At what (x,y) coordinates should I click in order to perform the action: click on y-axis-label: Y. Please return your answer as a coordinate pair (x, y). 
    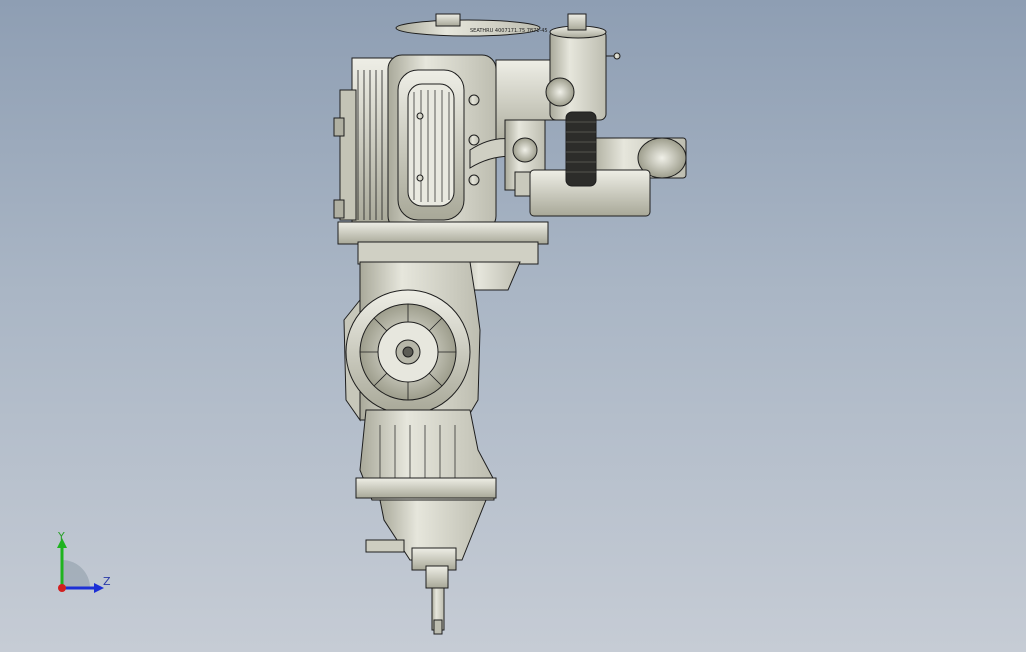
    Looking at the image, I should click on (61, 536).